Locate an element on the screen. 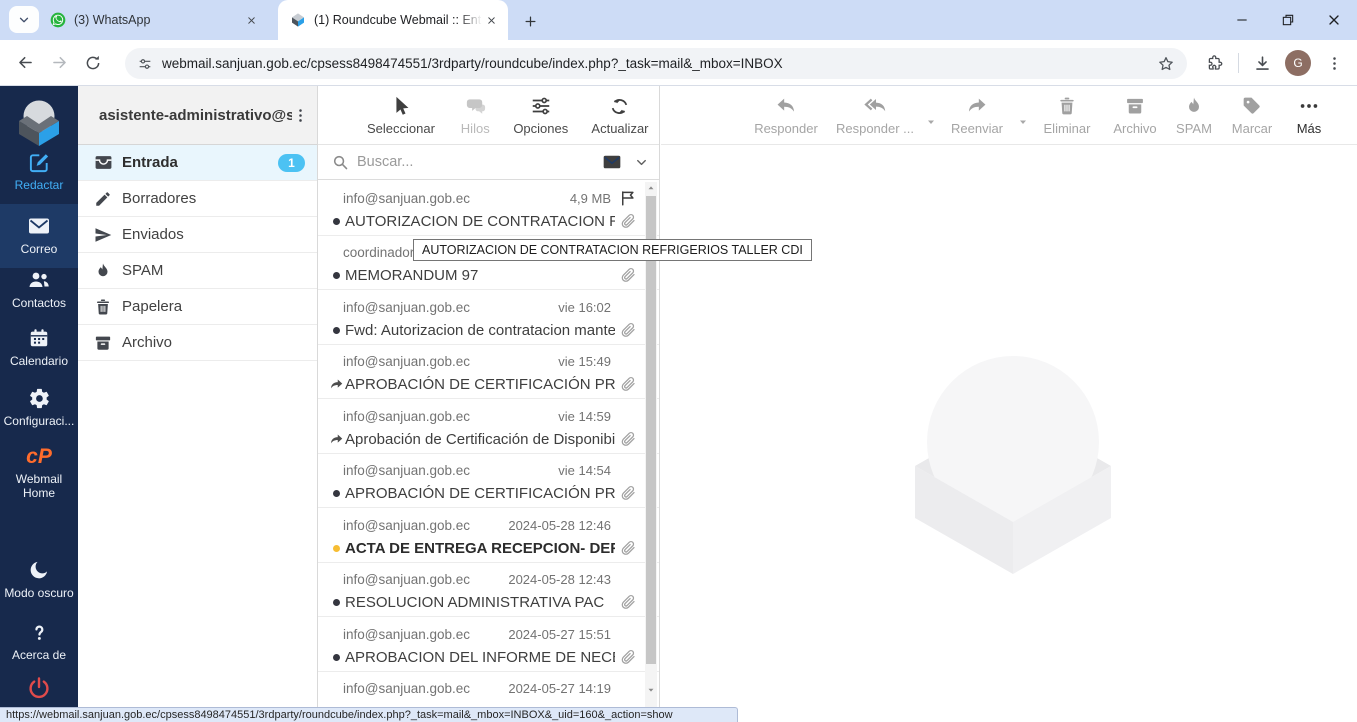 The width and height of the screenshot is (1357, 722). browser-menu-icon is located at coordinates (1334, 63).